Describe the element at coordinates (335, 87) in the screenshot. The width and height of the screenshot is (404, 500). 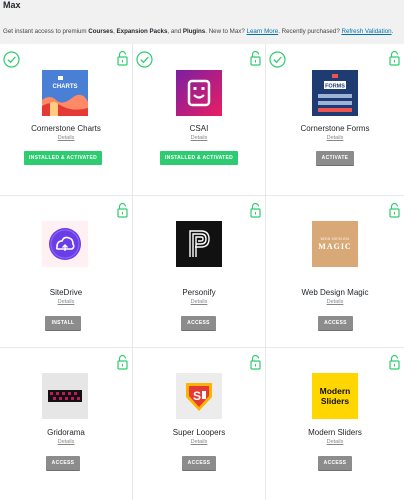
I see `forms-thumb-label: FORMS` at that location.